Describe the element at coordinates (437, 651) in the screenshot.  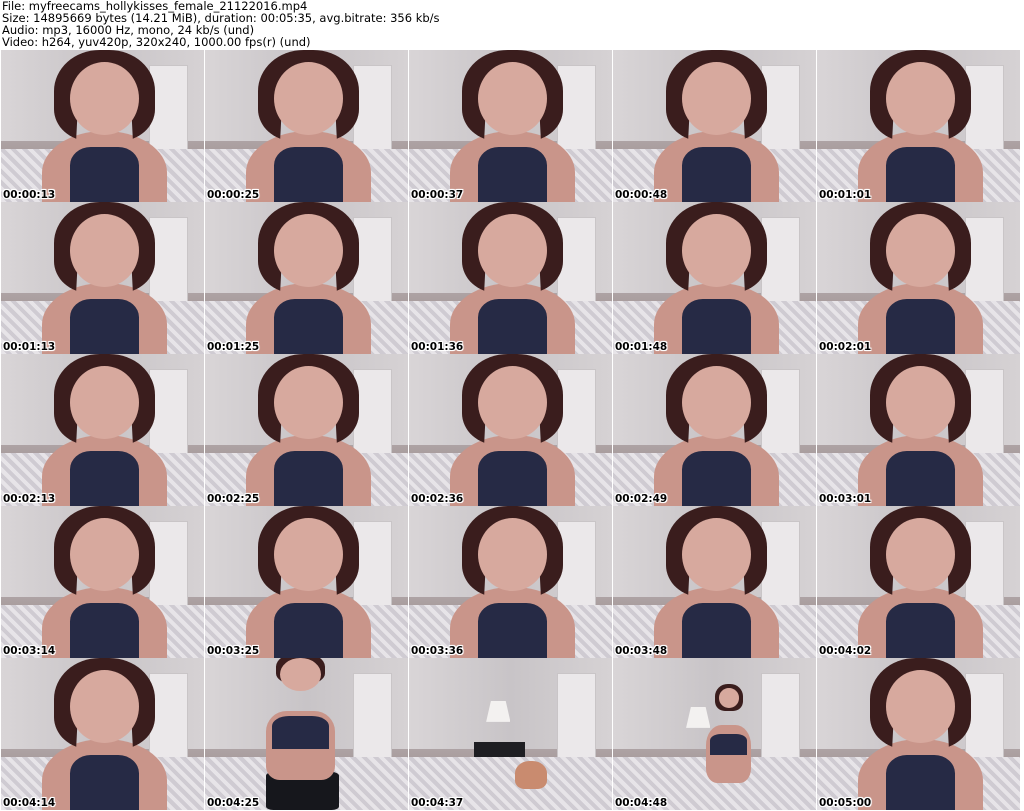
I see `timestamp-label: 00:03:36` at that location.